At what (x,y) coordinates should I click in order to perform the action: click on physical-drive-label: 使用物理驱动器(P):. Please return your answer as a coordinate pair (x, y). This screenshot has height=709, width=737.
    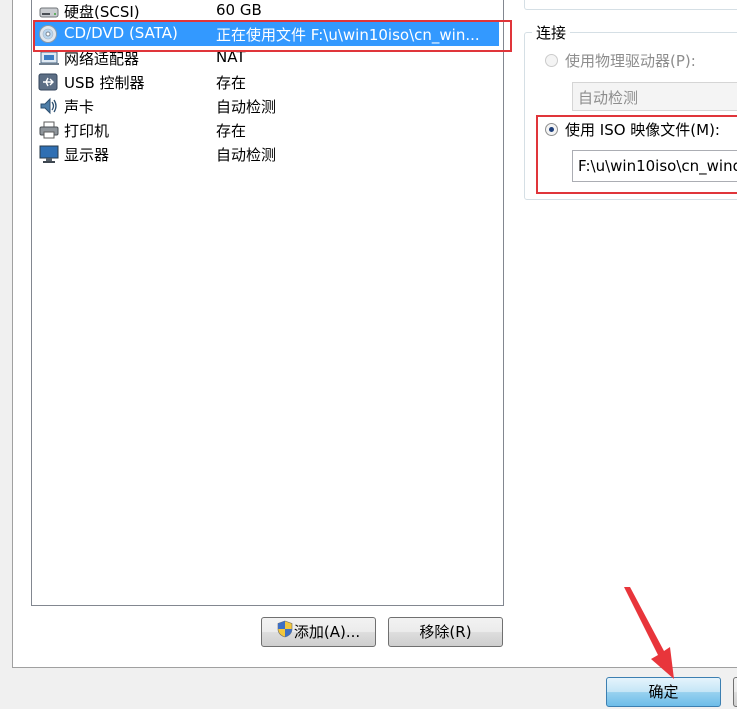
    Looking at the image, I should click on (630, 61).